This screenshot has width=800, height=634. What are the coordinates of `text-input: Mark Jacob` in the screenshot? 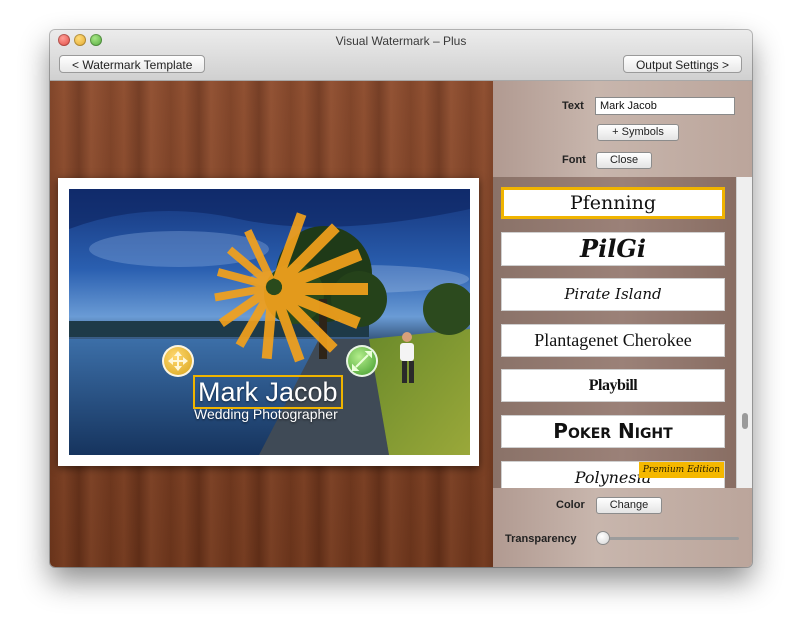 It's located at (665, 106).